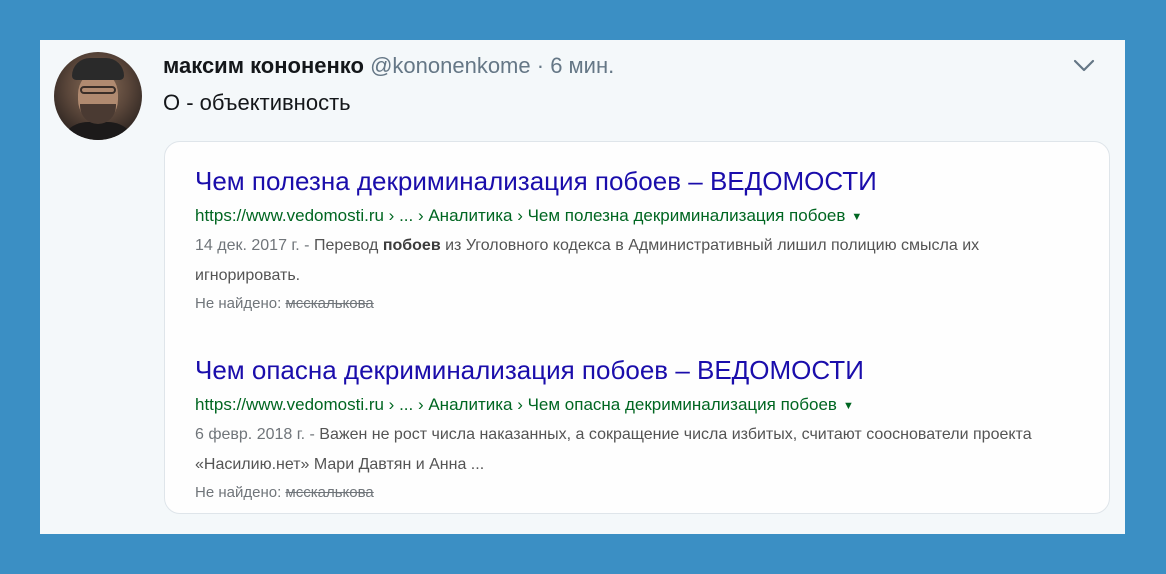  I want to click on tweet-header: максим кононенко @kononenkome · 6 мин., so click(388, 66).